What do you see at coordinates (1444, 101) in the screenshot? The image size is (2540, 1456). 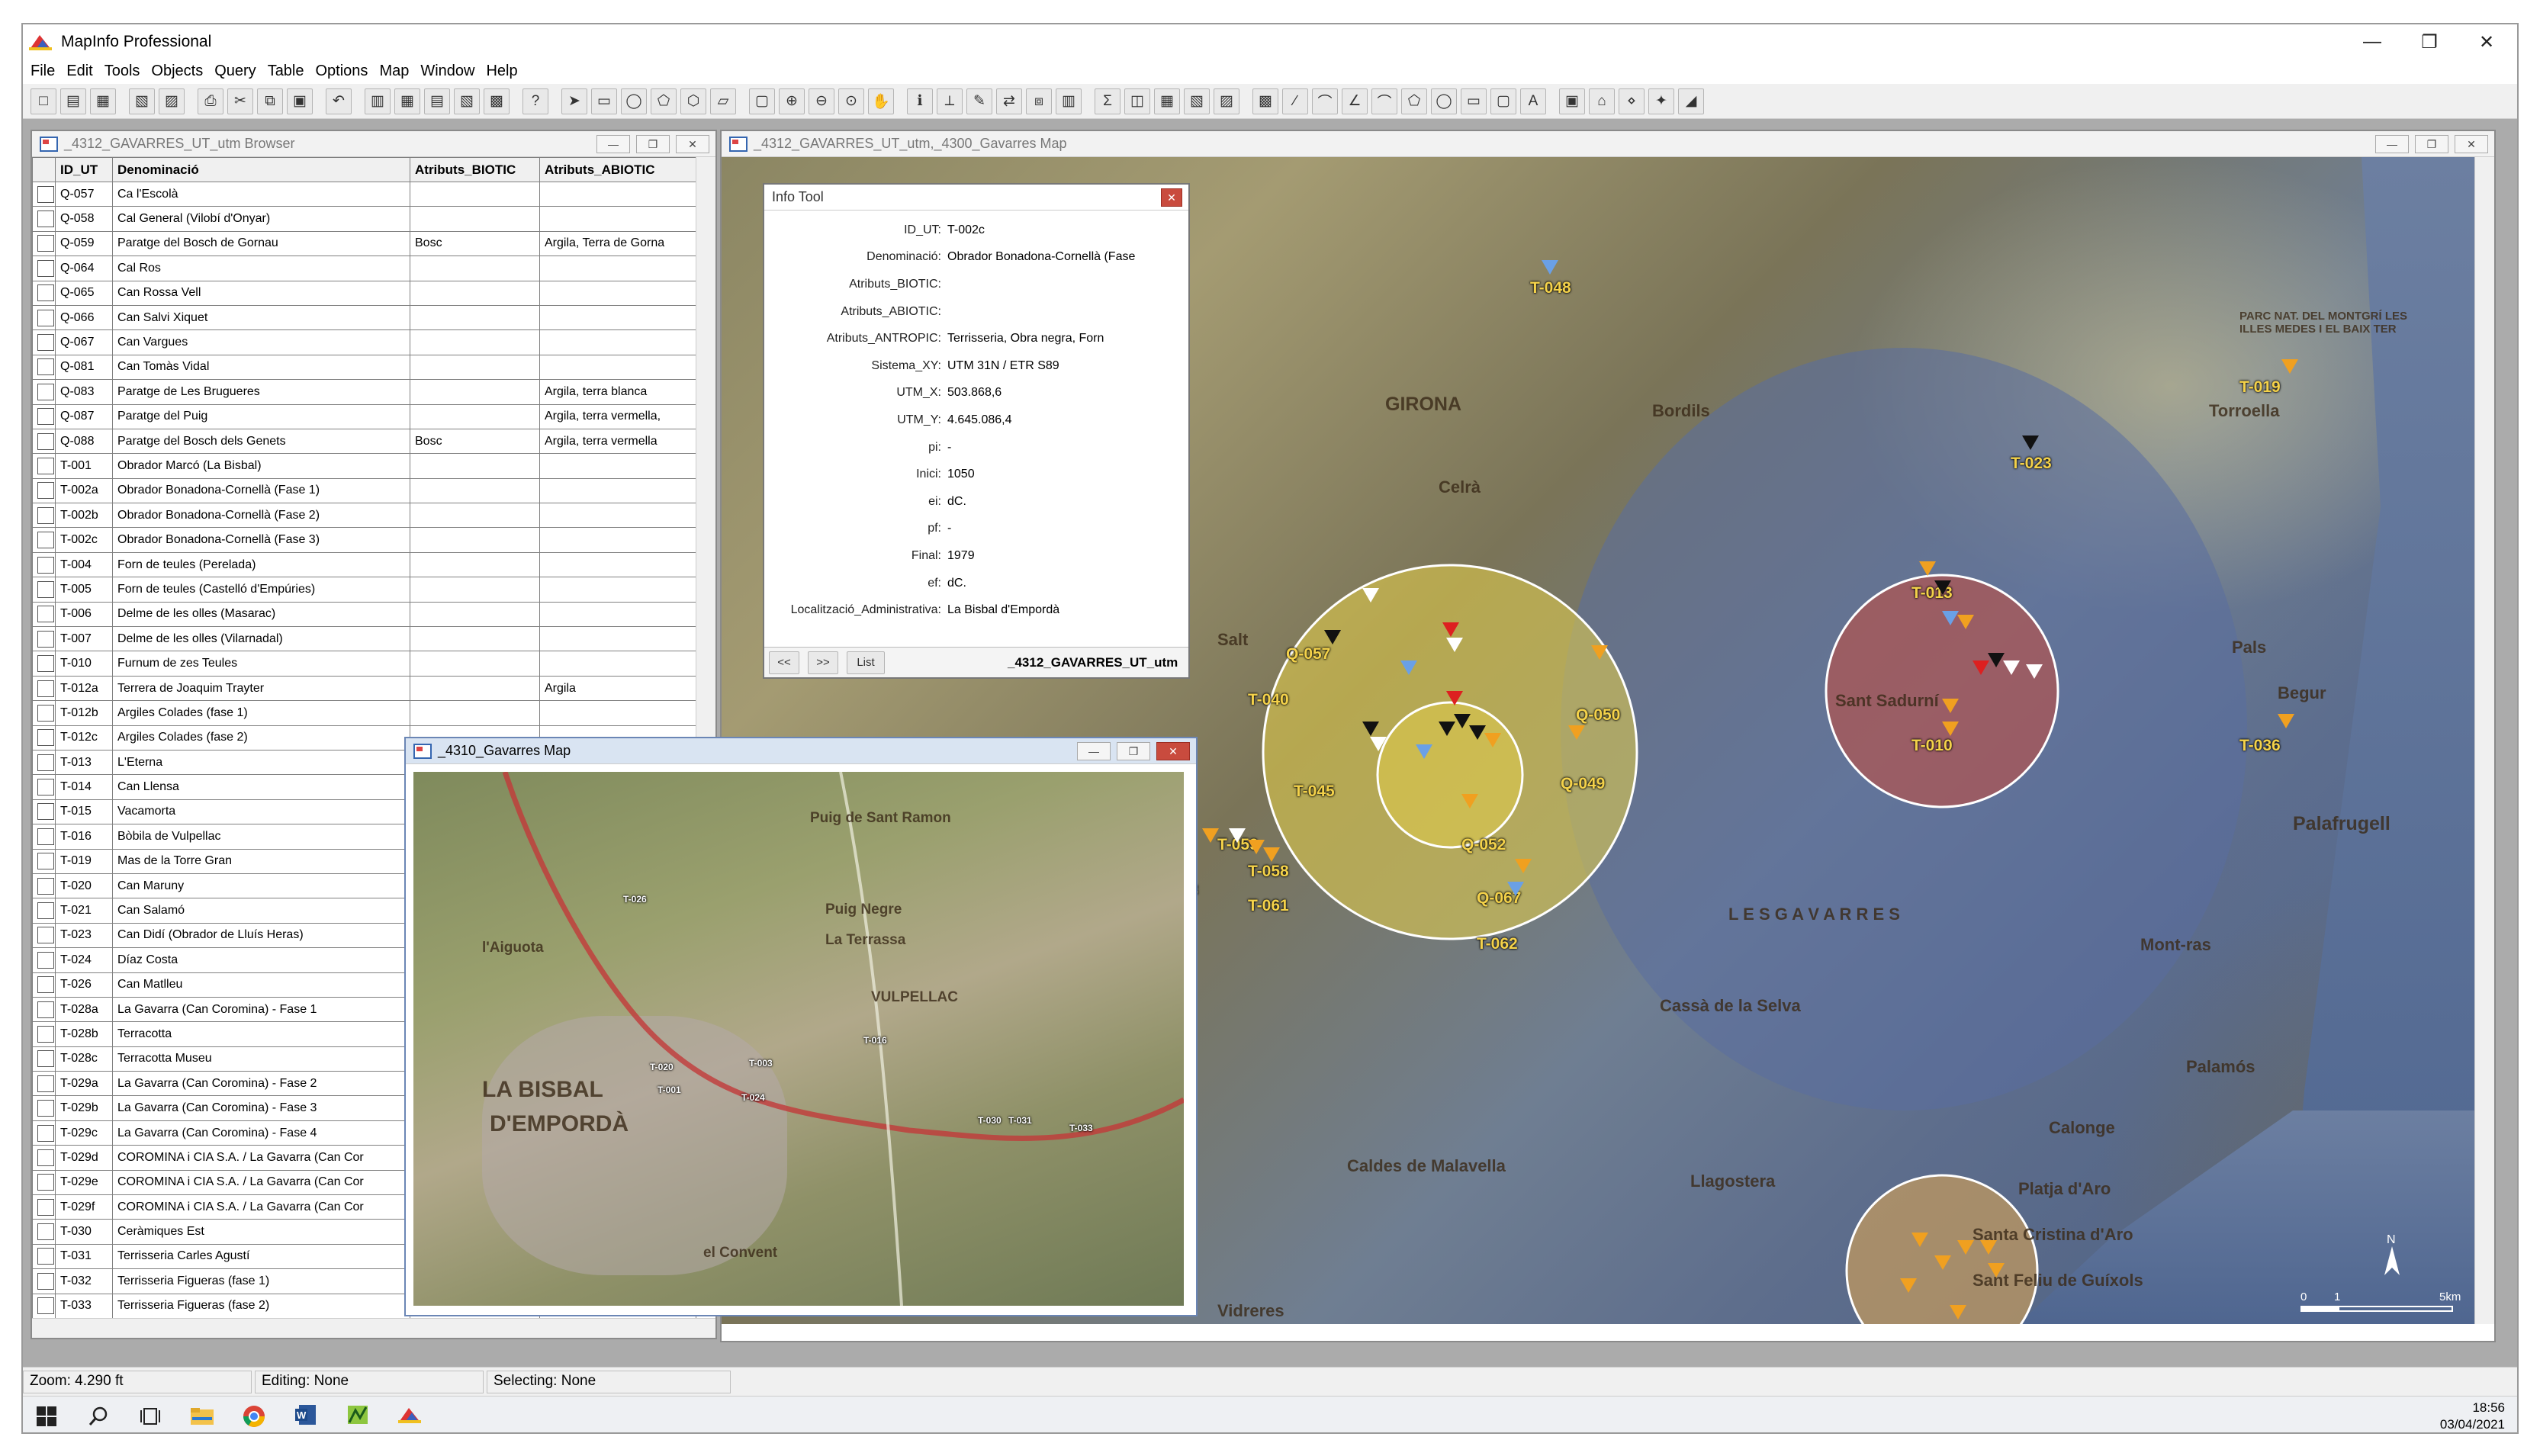 I see `rounded-rect-icon: ◯` at bounding box center [1444, 101].